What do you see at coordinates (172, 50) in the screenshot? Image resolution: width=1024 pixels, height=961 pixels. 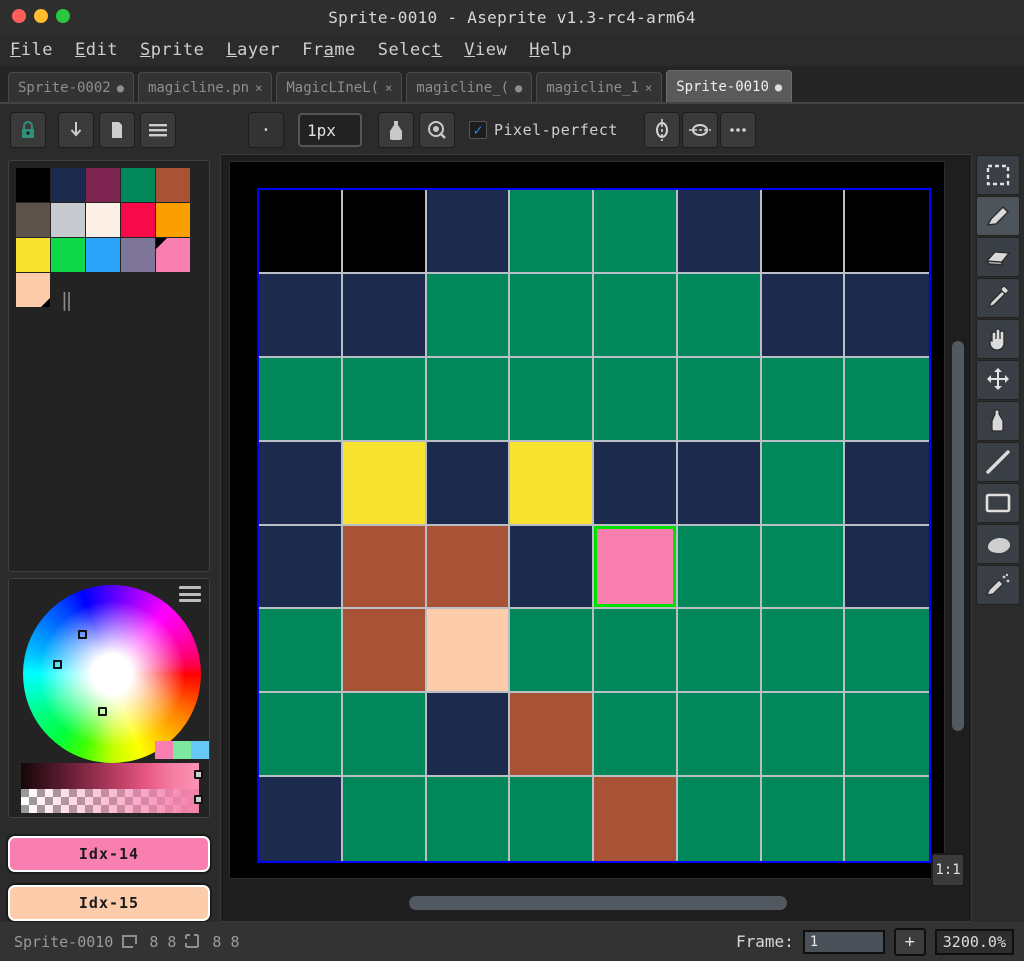 I see `menu-sprite: Sprite` at bounding box center [172, 50].